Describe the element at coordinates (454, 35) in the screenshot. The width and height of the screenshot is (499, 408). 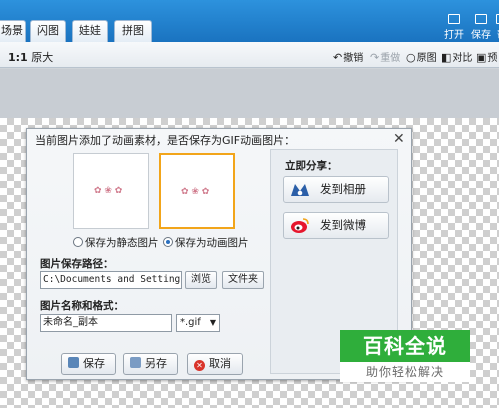
I see `open-label: 打开` at that location.